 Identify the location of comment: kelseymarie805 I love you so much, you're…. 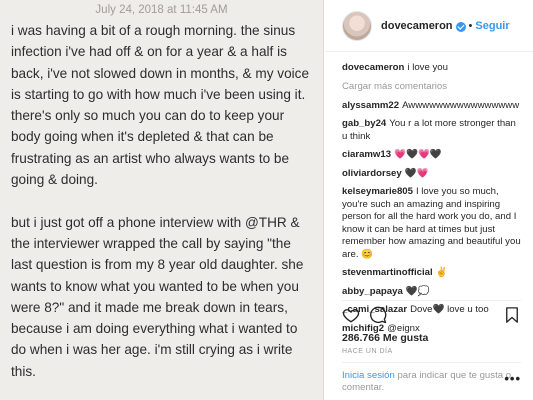
(431, 223).